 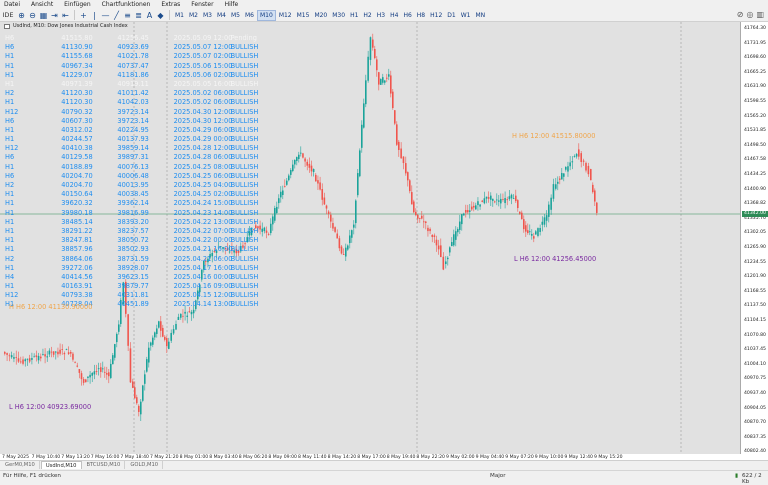 What do you see at coordinates (20, 465) in the screenshot?
I see `chart-tab: GerM0,M10` at bounding box center [20, 465].